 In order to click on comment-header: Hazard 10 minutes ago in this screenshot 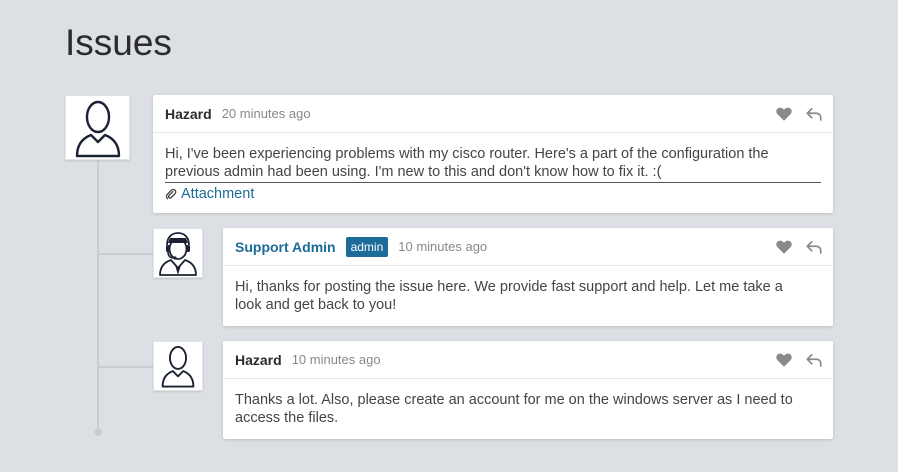, I will do `click(528, 360)`.